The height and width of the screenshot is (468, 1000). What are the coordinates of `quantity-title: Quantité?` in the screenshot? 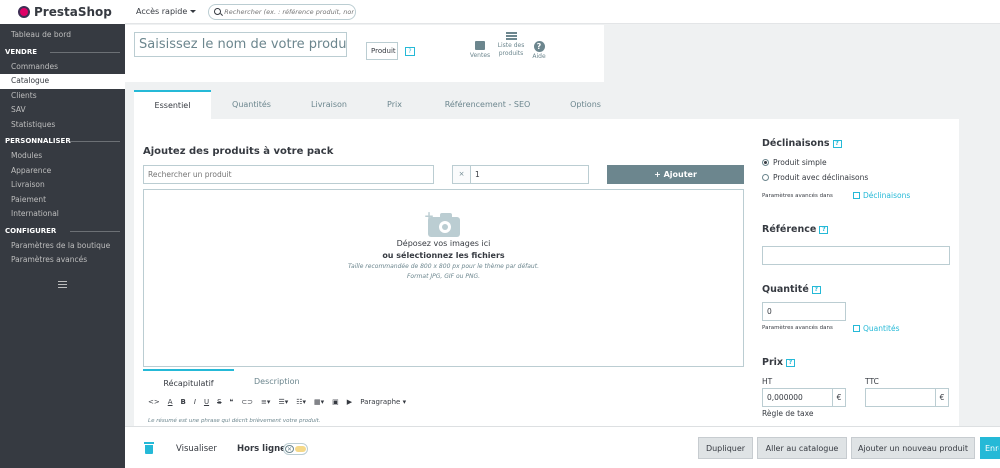 It's located at (791, 289).